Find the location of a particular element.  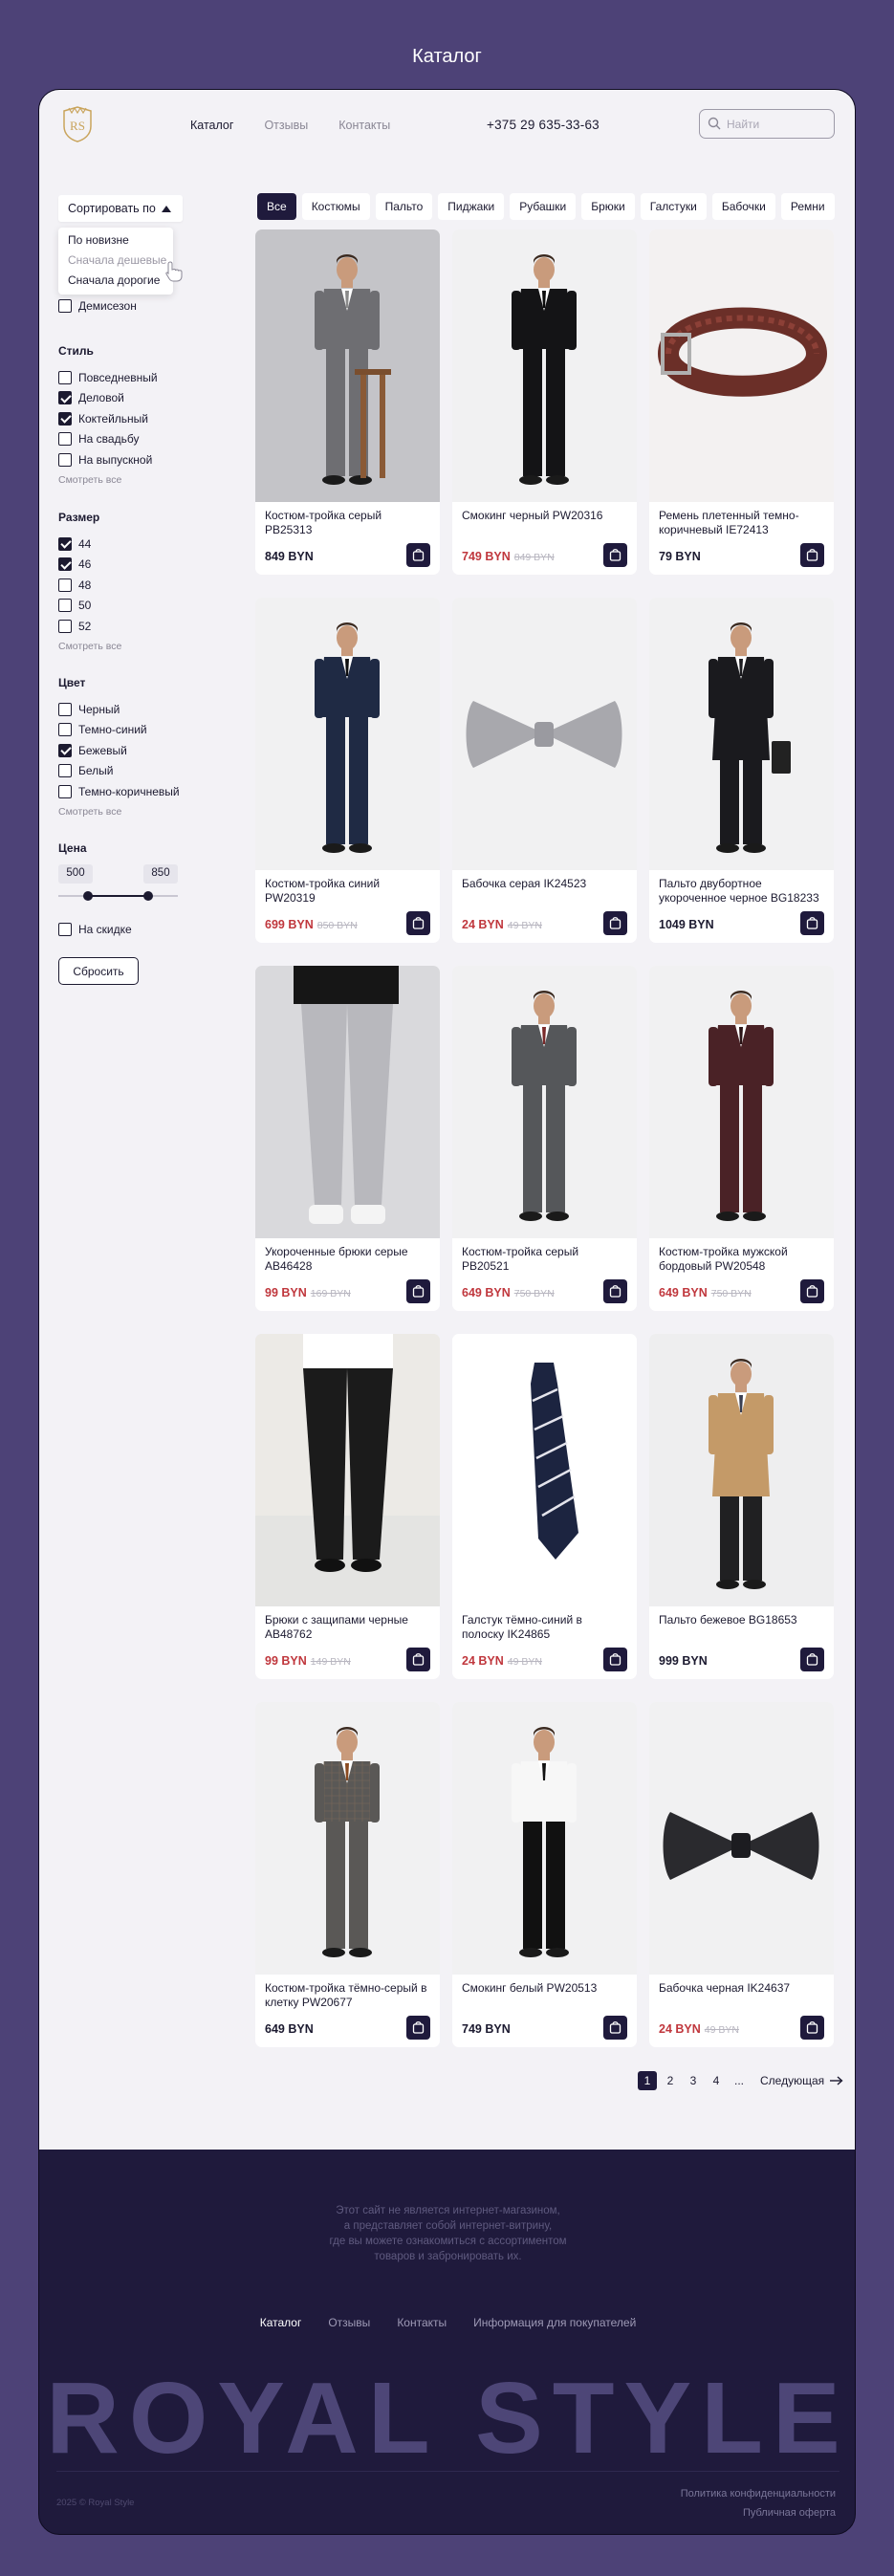

category-tab: Костюмы is located at coordinates (335, 206).